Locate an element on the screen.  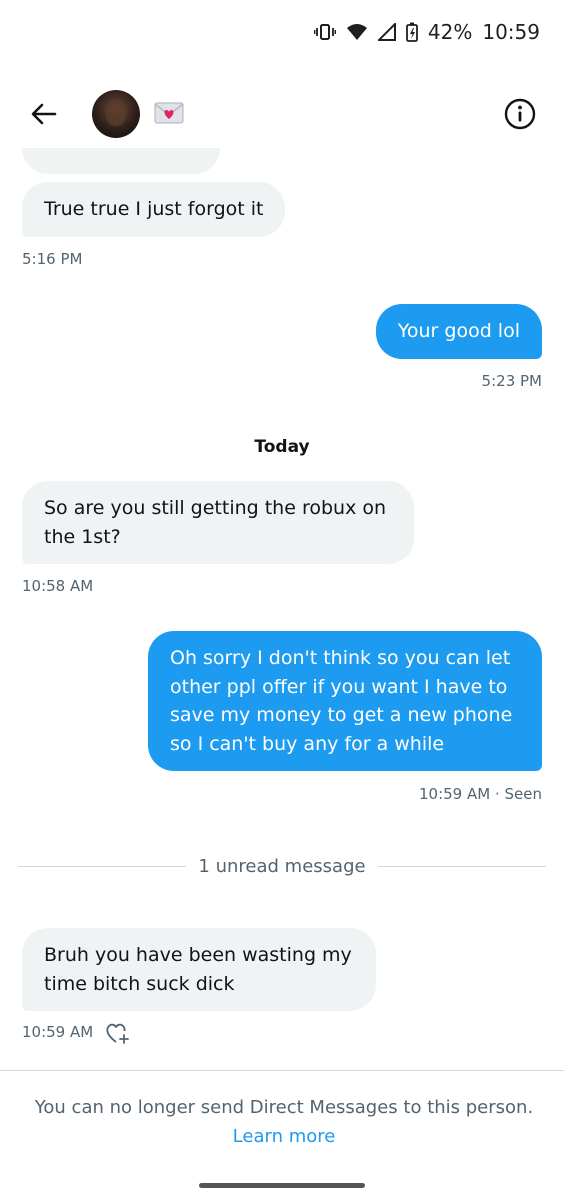
battery-percent: 42% is located at coordinates (450, 32).